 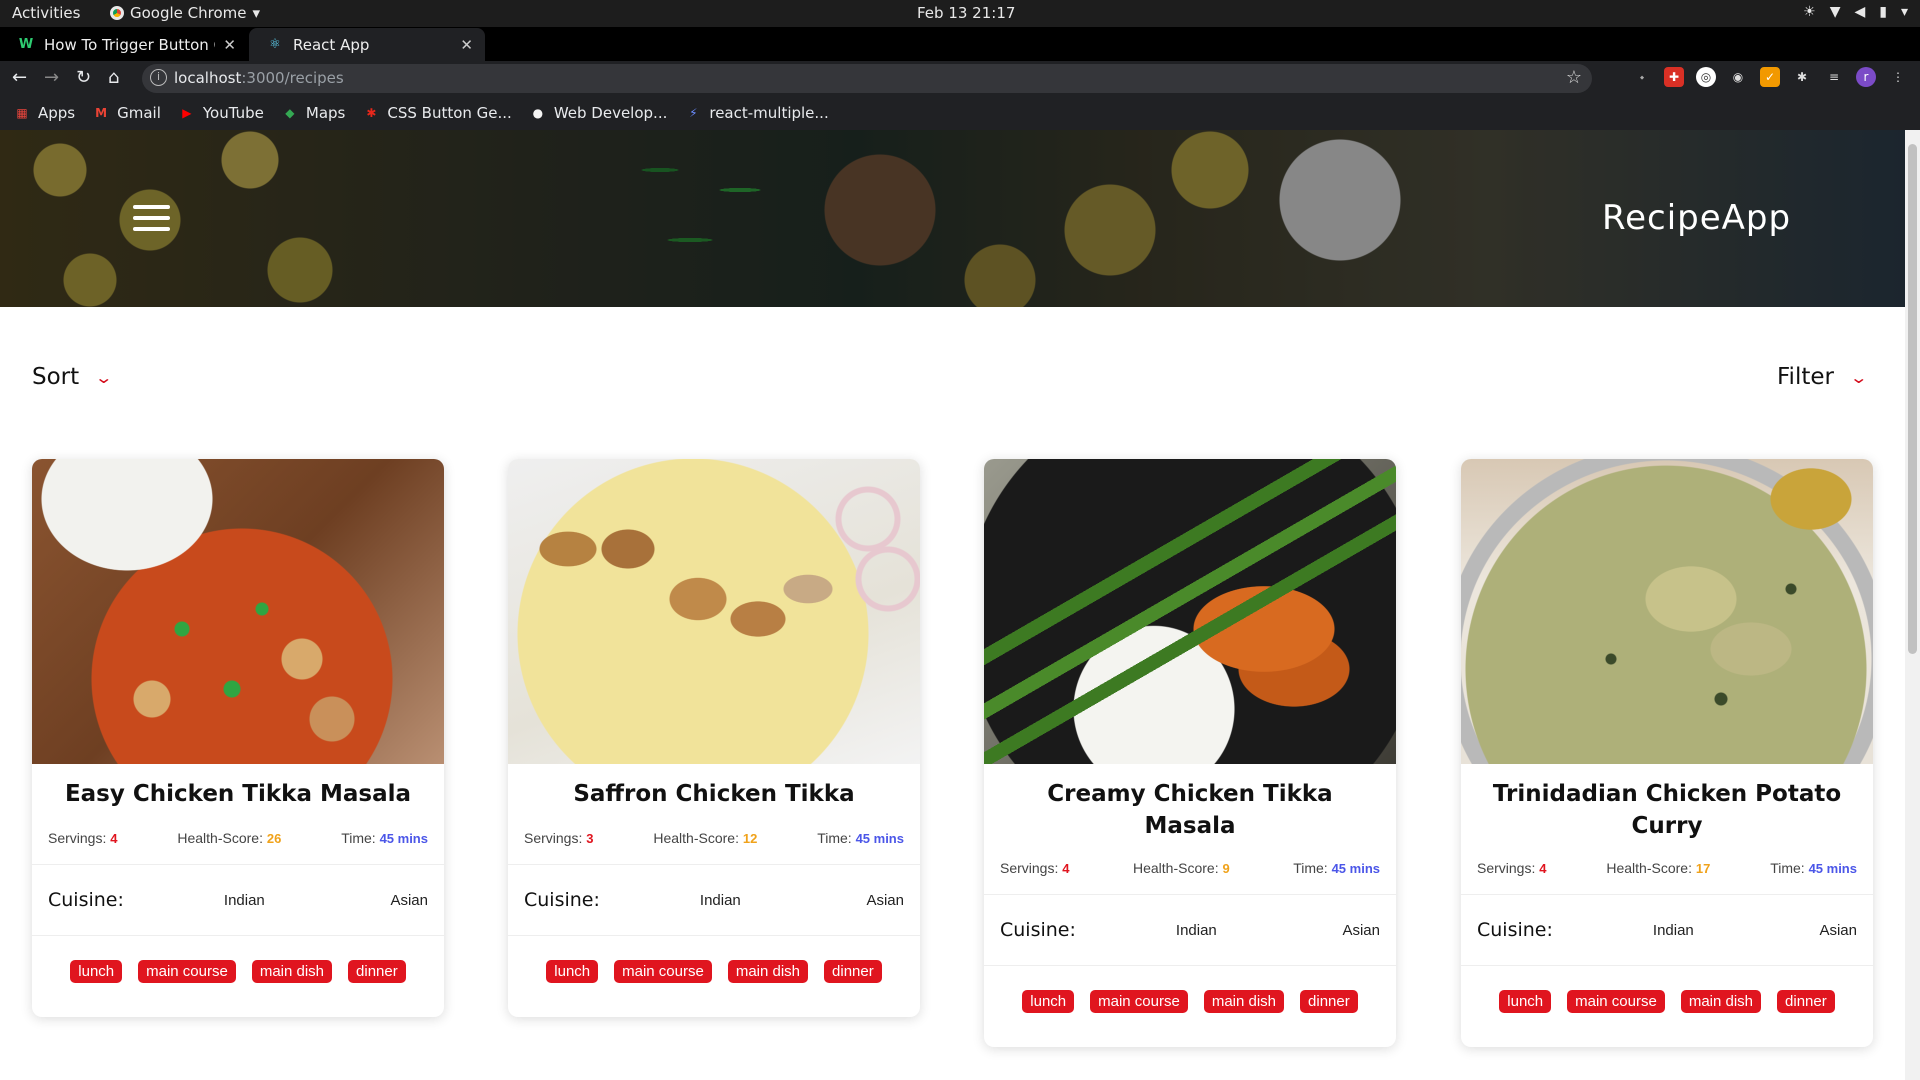 I want to click on bookmark-label: YouTube, so click(x=233, y=113).